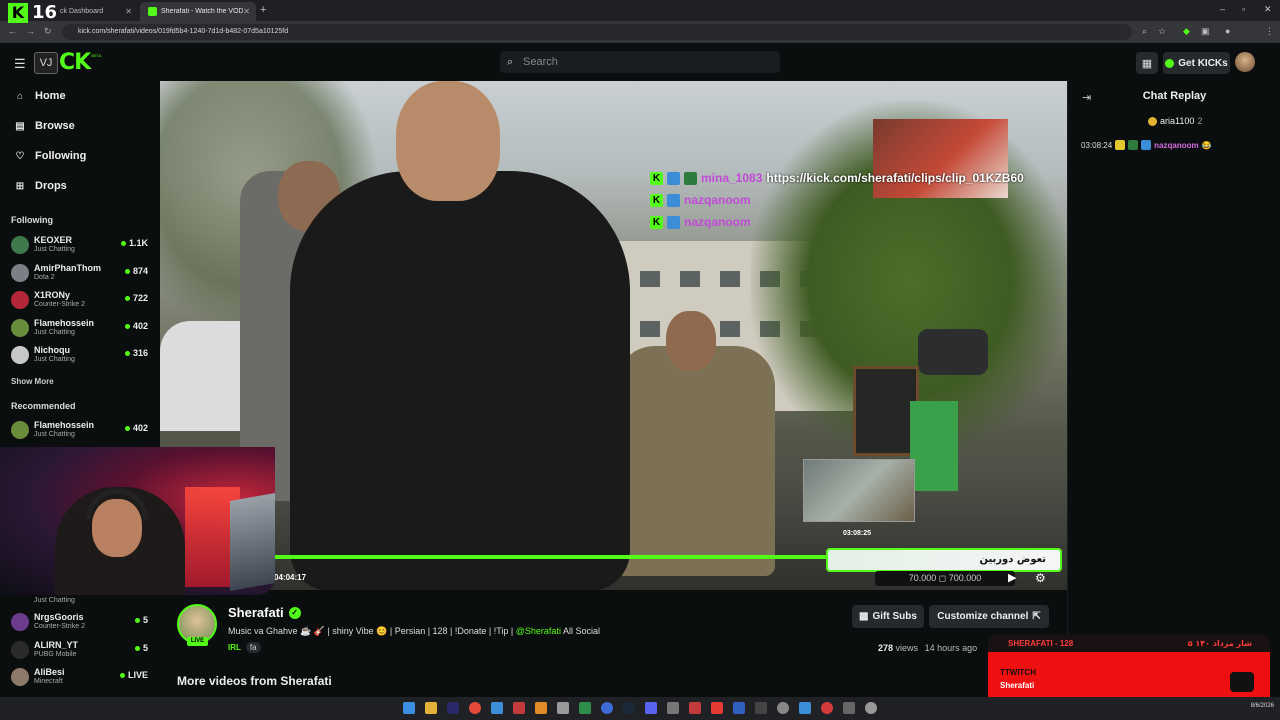  Describe the element at coordinates (717, 708) in the screenshot. I see `youtube-icon` at that location.